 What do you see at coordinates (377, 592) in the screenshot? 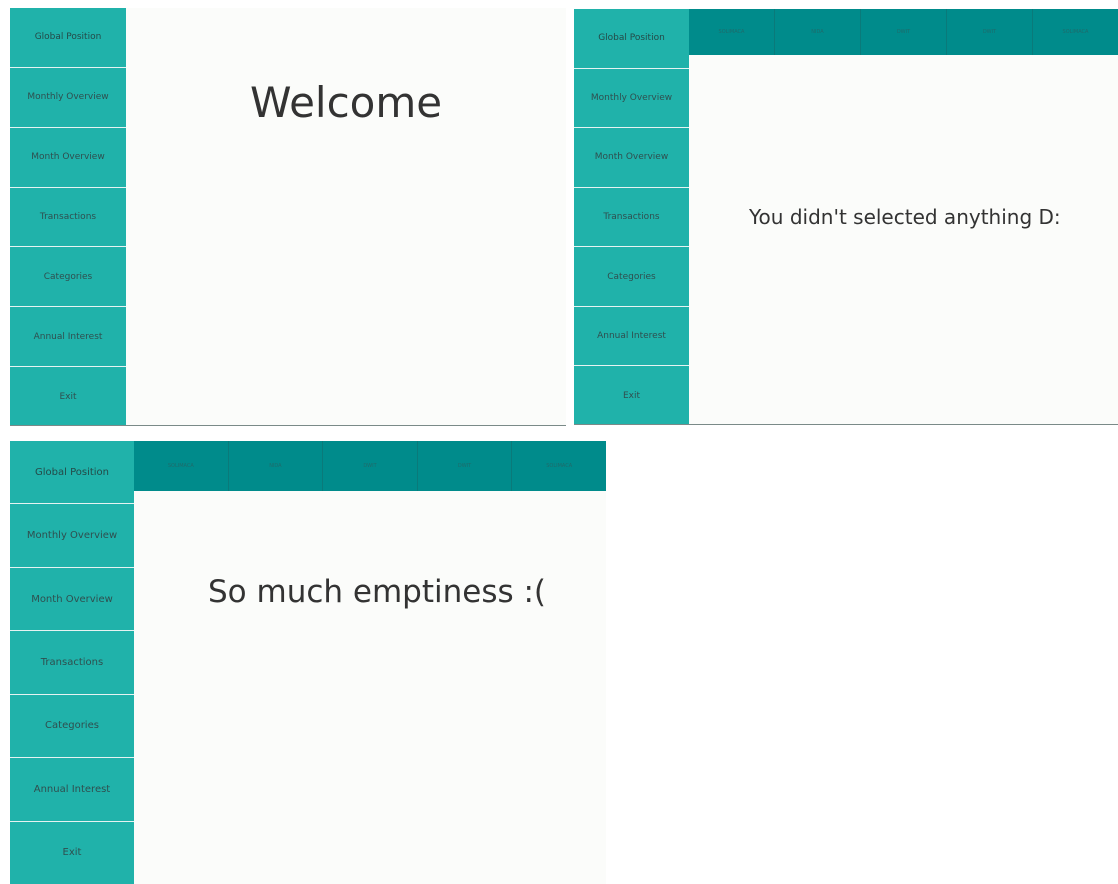
I see `emptiness-message: So much emptiness :(` at bounding box center [377, 592].